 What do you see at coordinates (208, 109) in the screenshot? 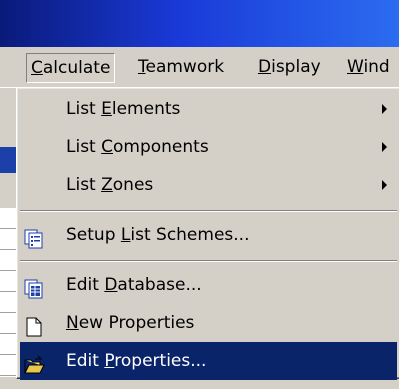
I see `menu-item-list-elements: List Elements` at bounding box center [208, 109].